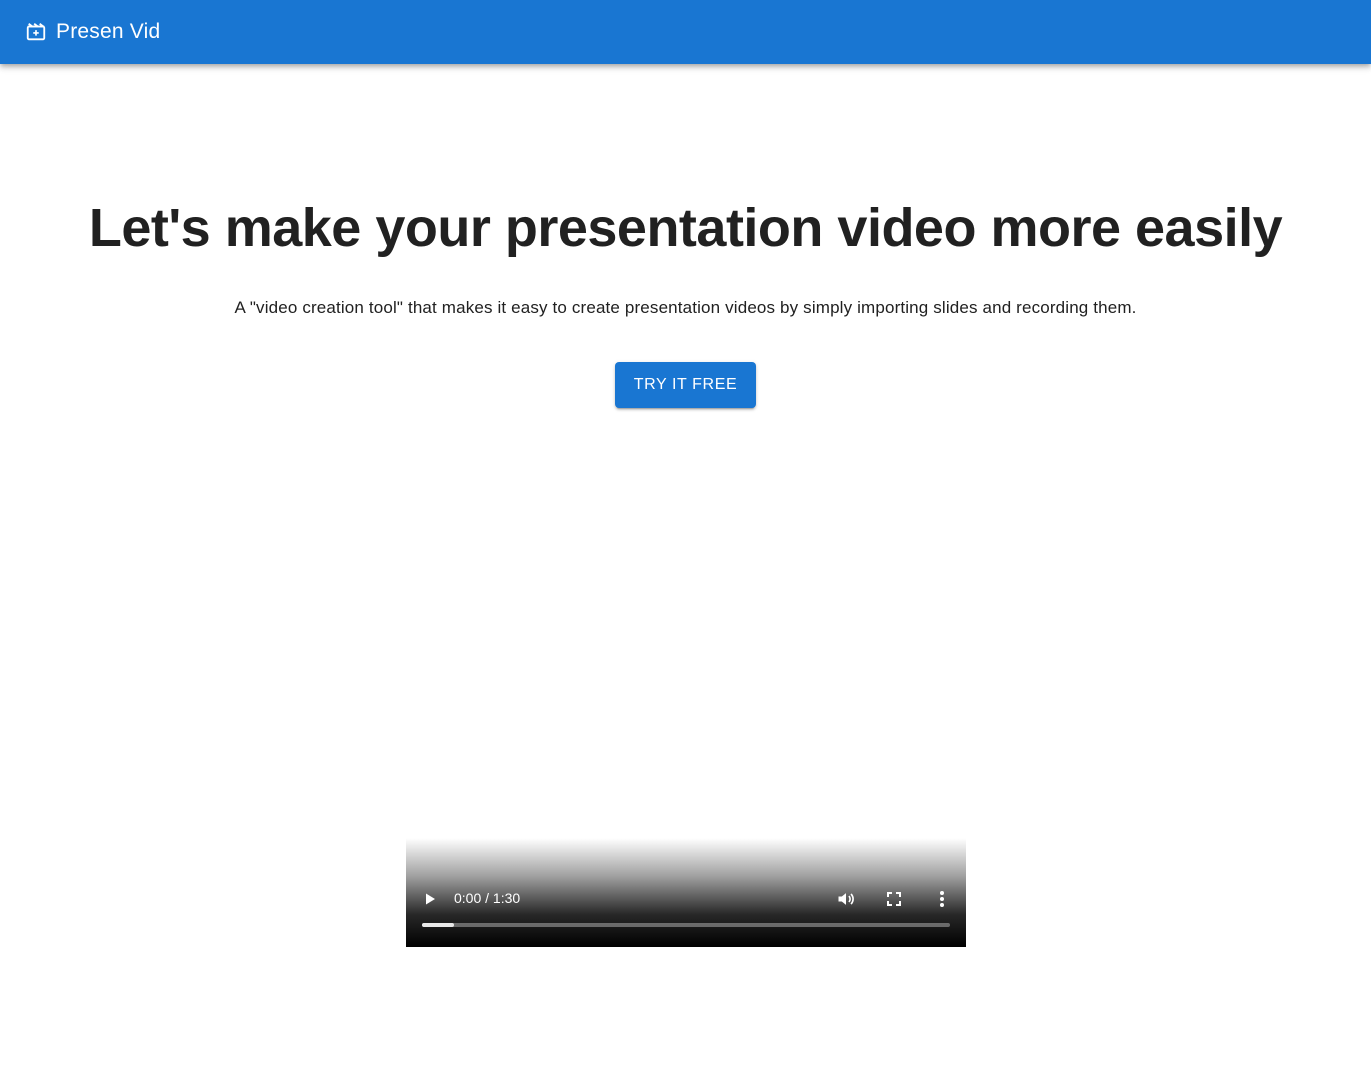 The height and width of the screenshot is (1080, 1371). What do you see at coordinates (438, 925) in the screenshot?
I see `video-buffered-fill` at bounding box center [438, 925].